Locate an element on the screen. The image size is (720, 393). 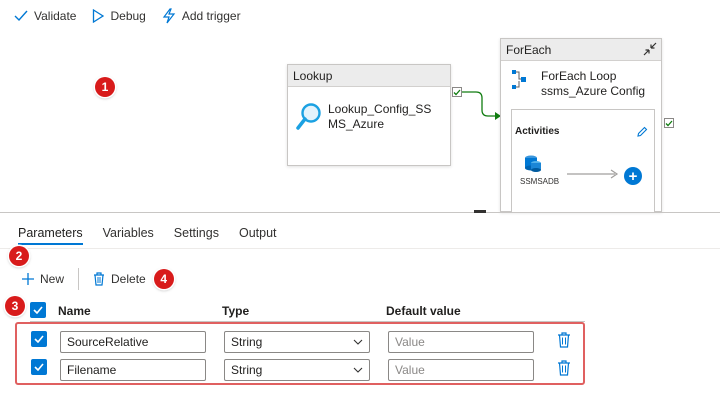
lookup-success-handle is located at coordinates (457, 92).